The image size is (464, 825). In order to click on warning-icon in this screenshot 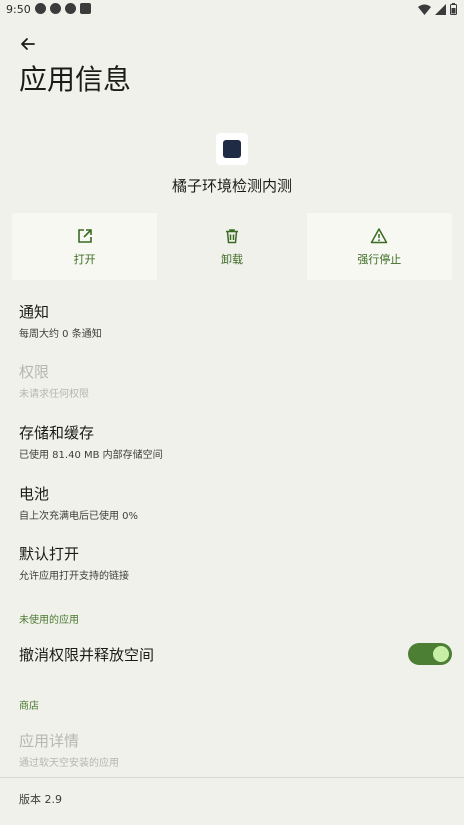, I will do `click(379, 235)`.